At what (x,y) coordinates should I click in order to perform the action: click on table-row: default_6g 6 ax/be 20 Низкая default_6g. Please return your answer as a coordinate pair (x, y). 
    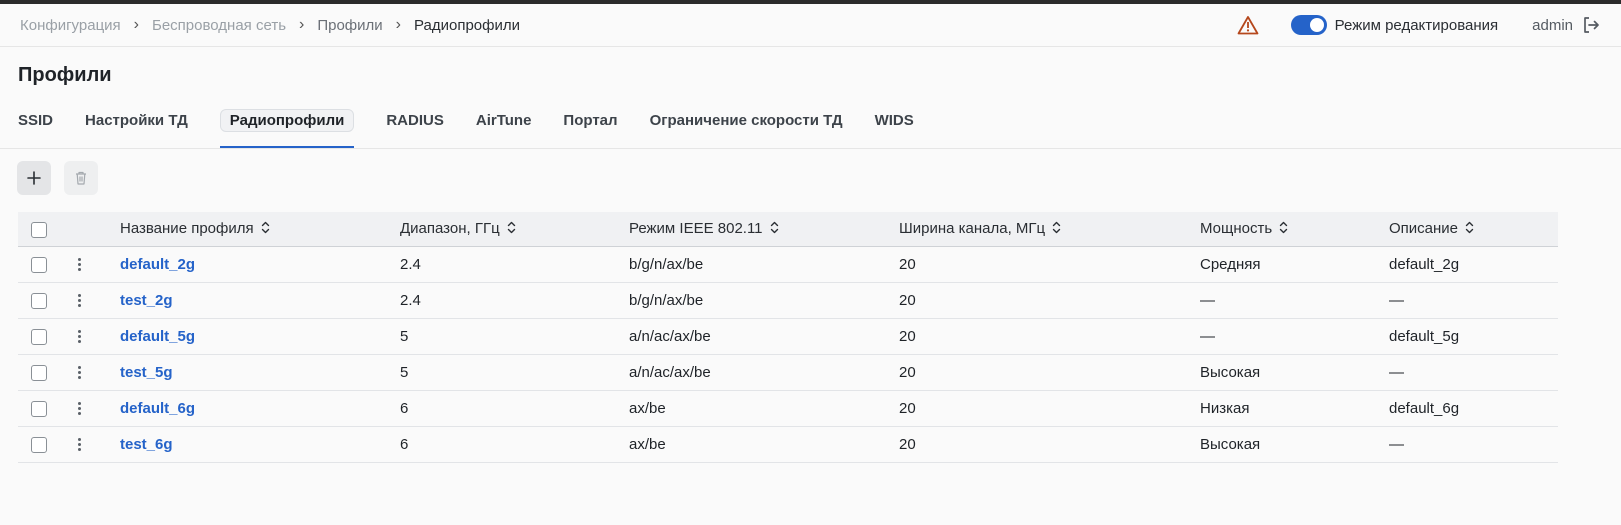
    Looking at the image, I should click on (788, 408).